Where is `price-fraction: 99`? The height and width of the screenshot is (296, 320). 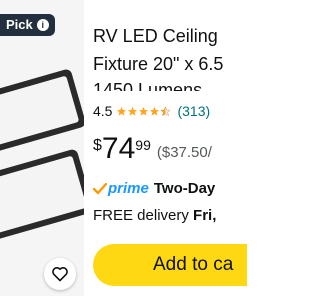 price-fraction: 99 is located at coordinates (143, 145).